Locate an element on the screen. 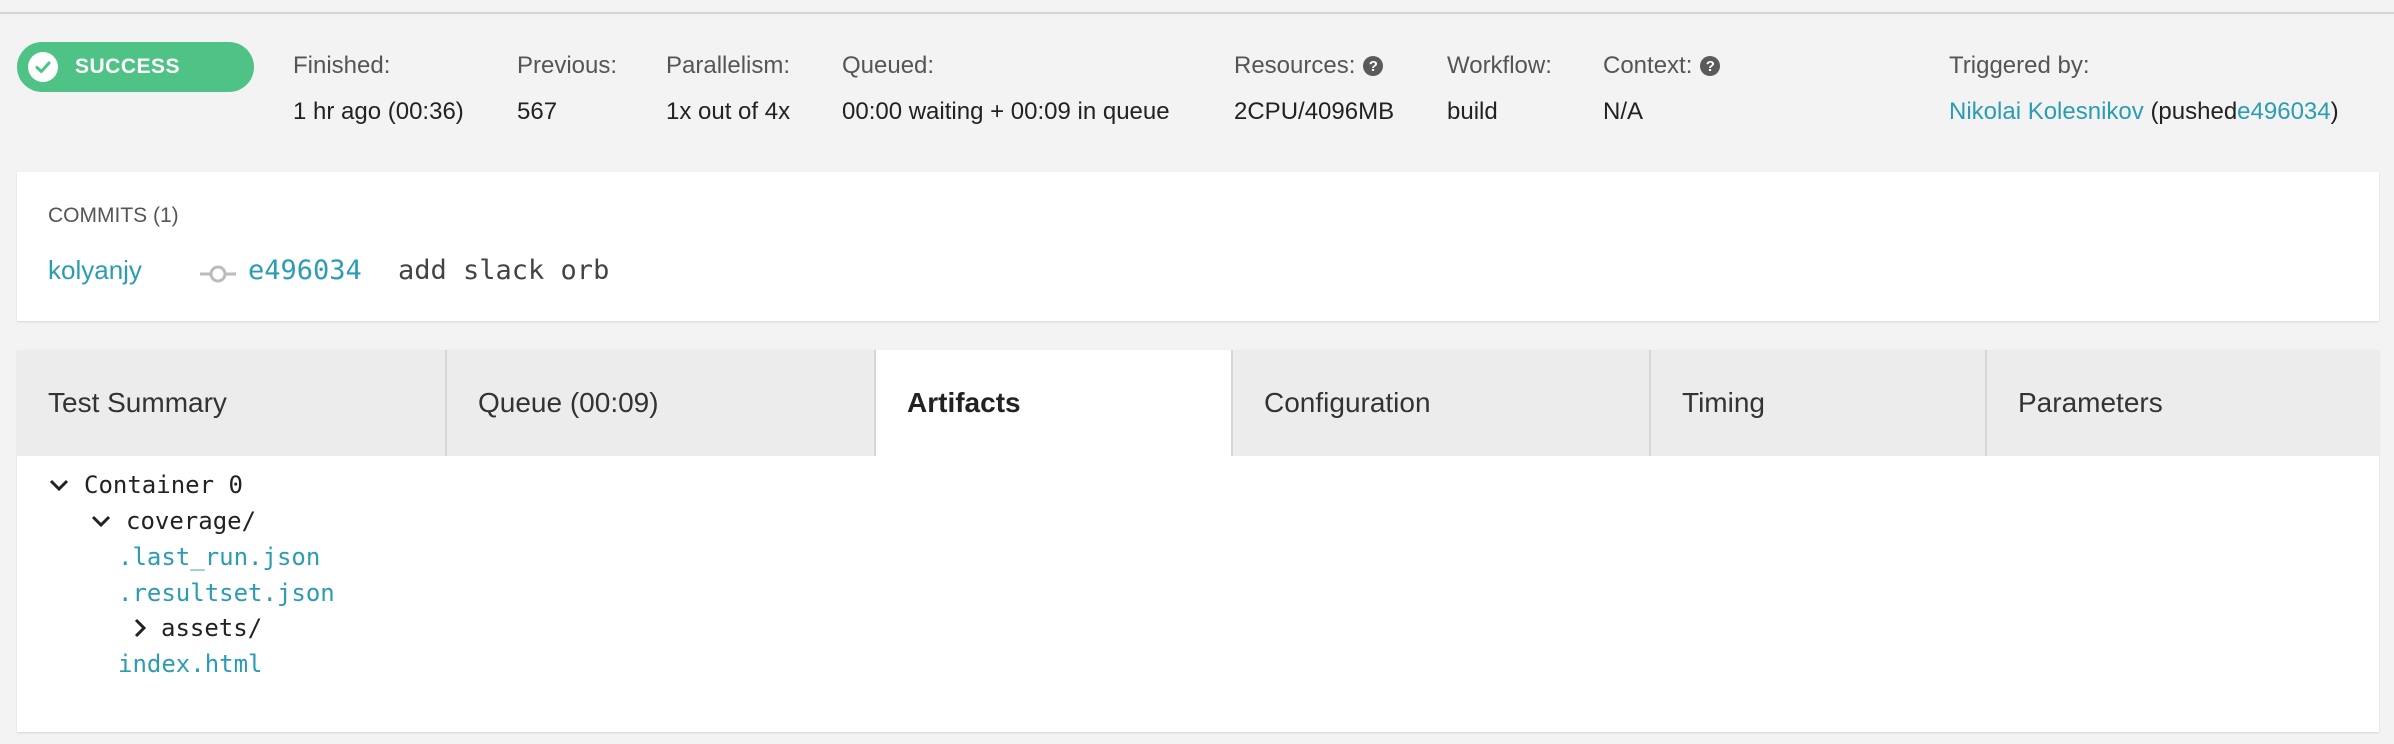 The image size is (2394, 744). commit-author-link: kolyanjy is located at coordinates (95, 270).